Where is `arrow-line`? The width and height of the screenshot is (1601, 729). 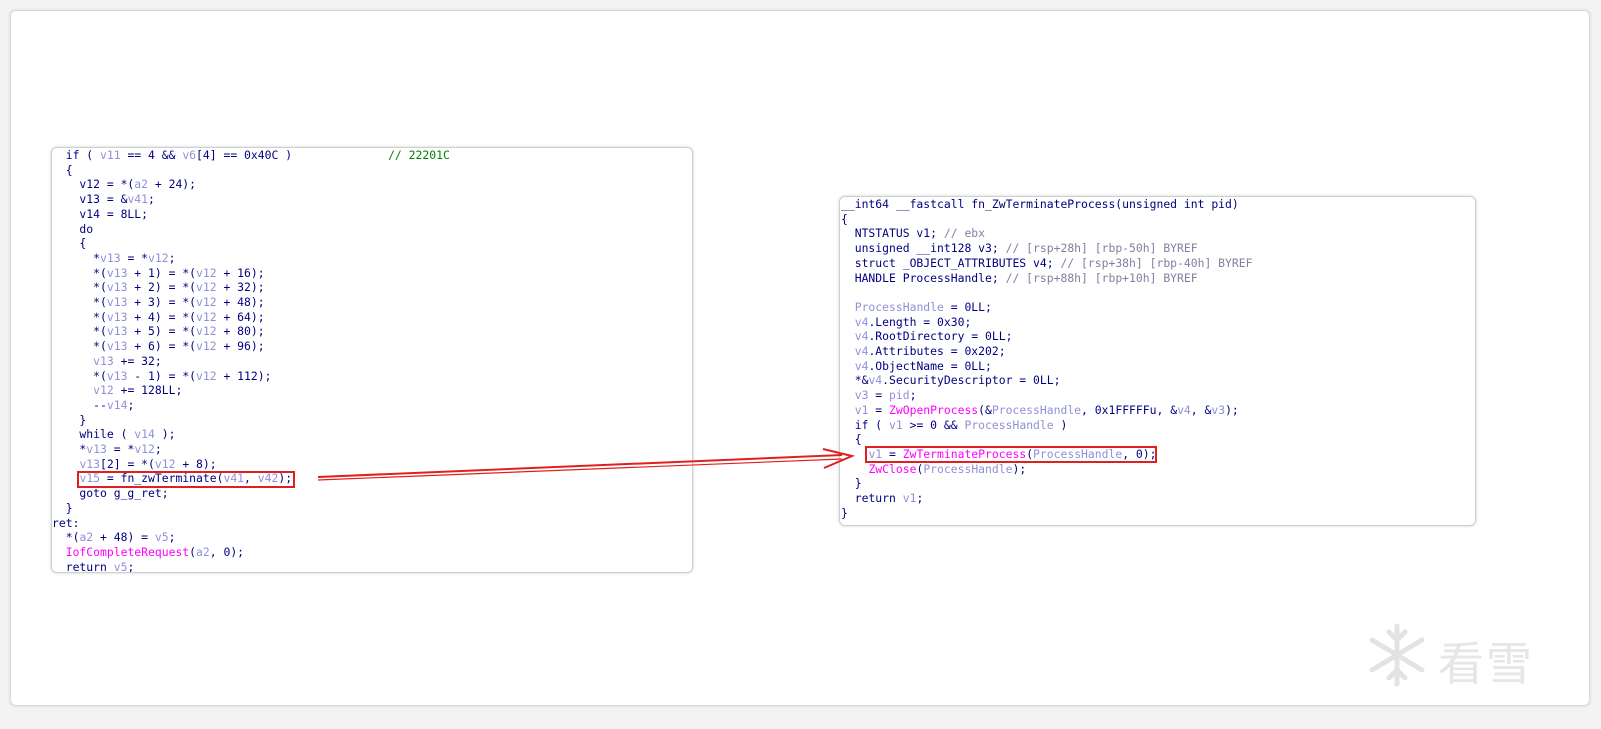 arrow-line is located at coordinates (580, 466).